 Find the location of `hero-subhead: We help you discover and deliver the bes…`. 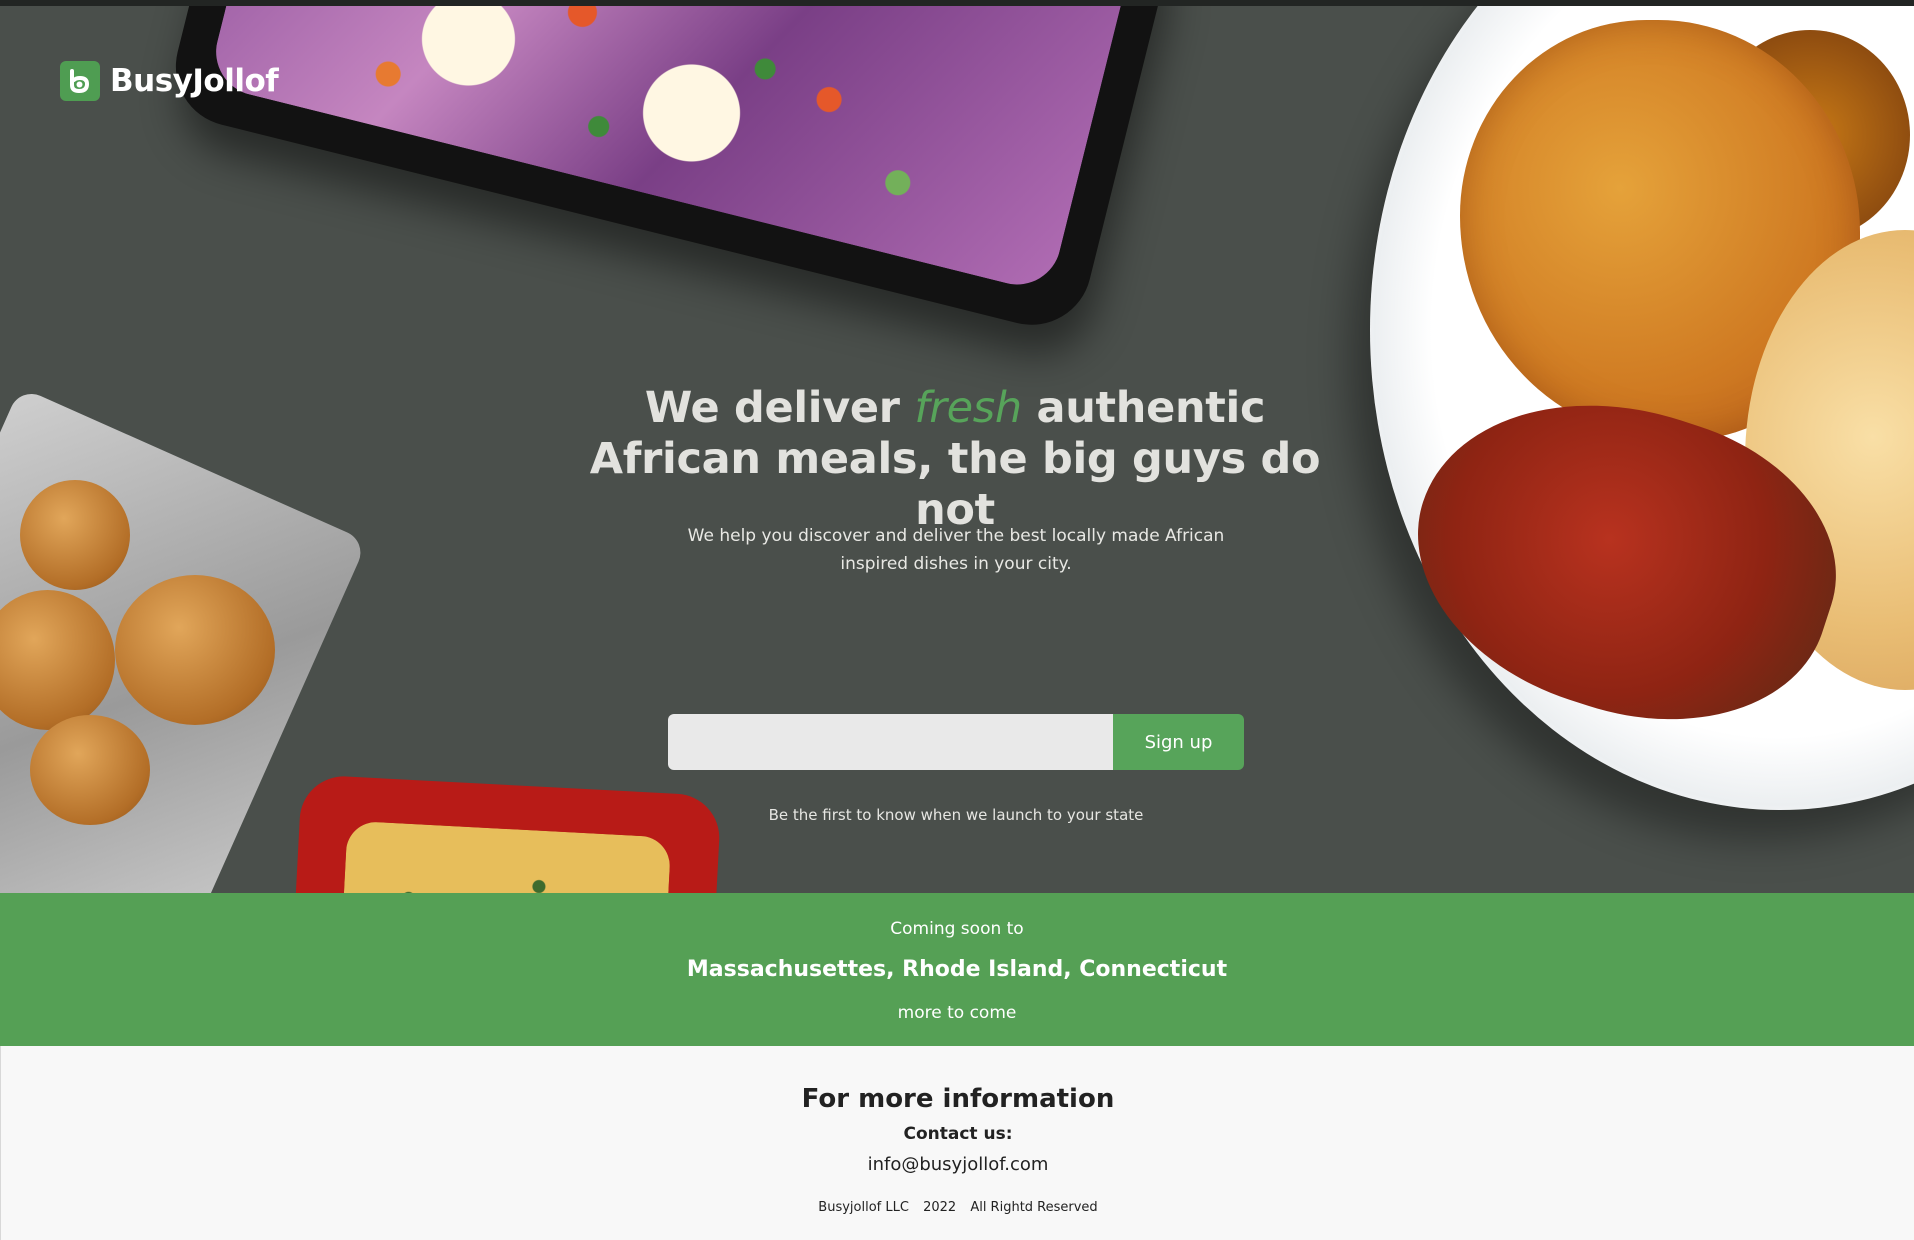

hero-subhead: We help you discover and deliver the bes… is located at coordinates (956, 550).